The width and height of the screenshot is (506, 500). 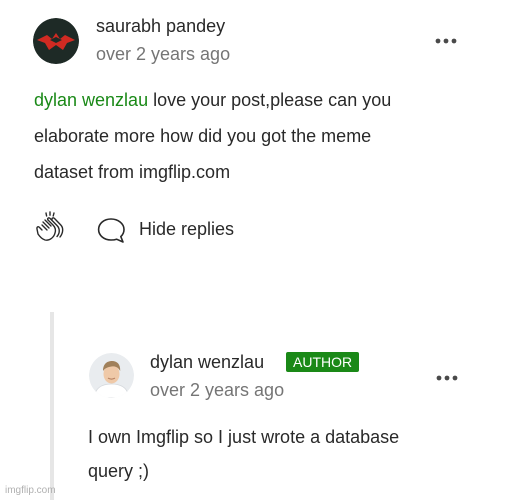 I want to click on reply-timestamp: over 2 years ago, so click(x=217, y=390).